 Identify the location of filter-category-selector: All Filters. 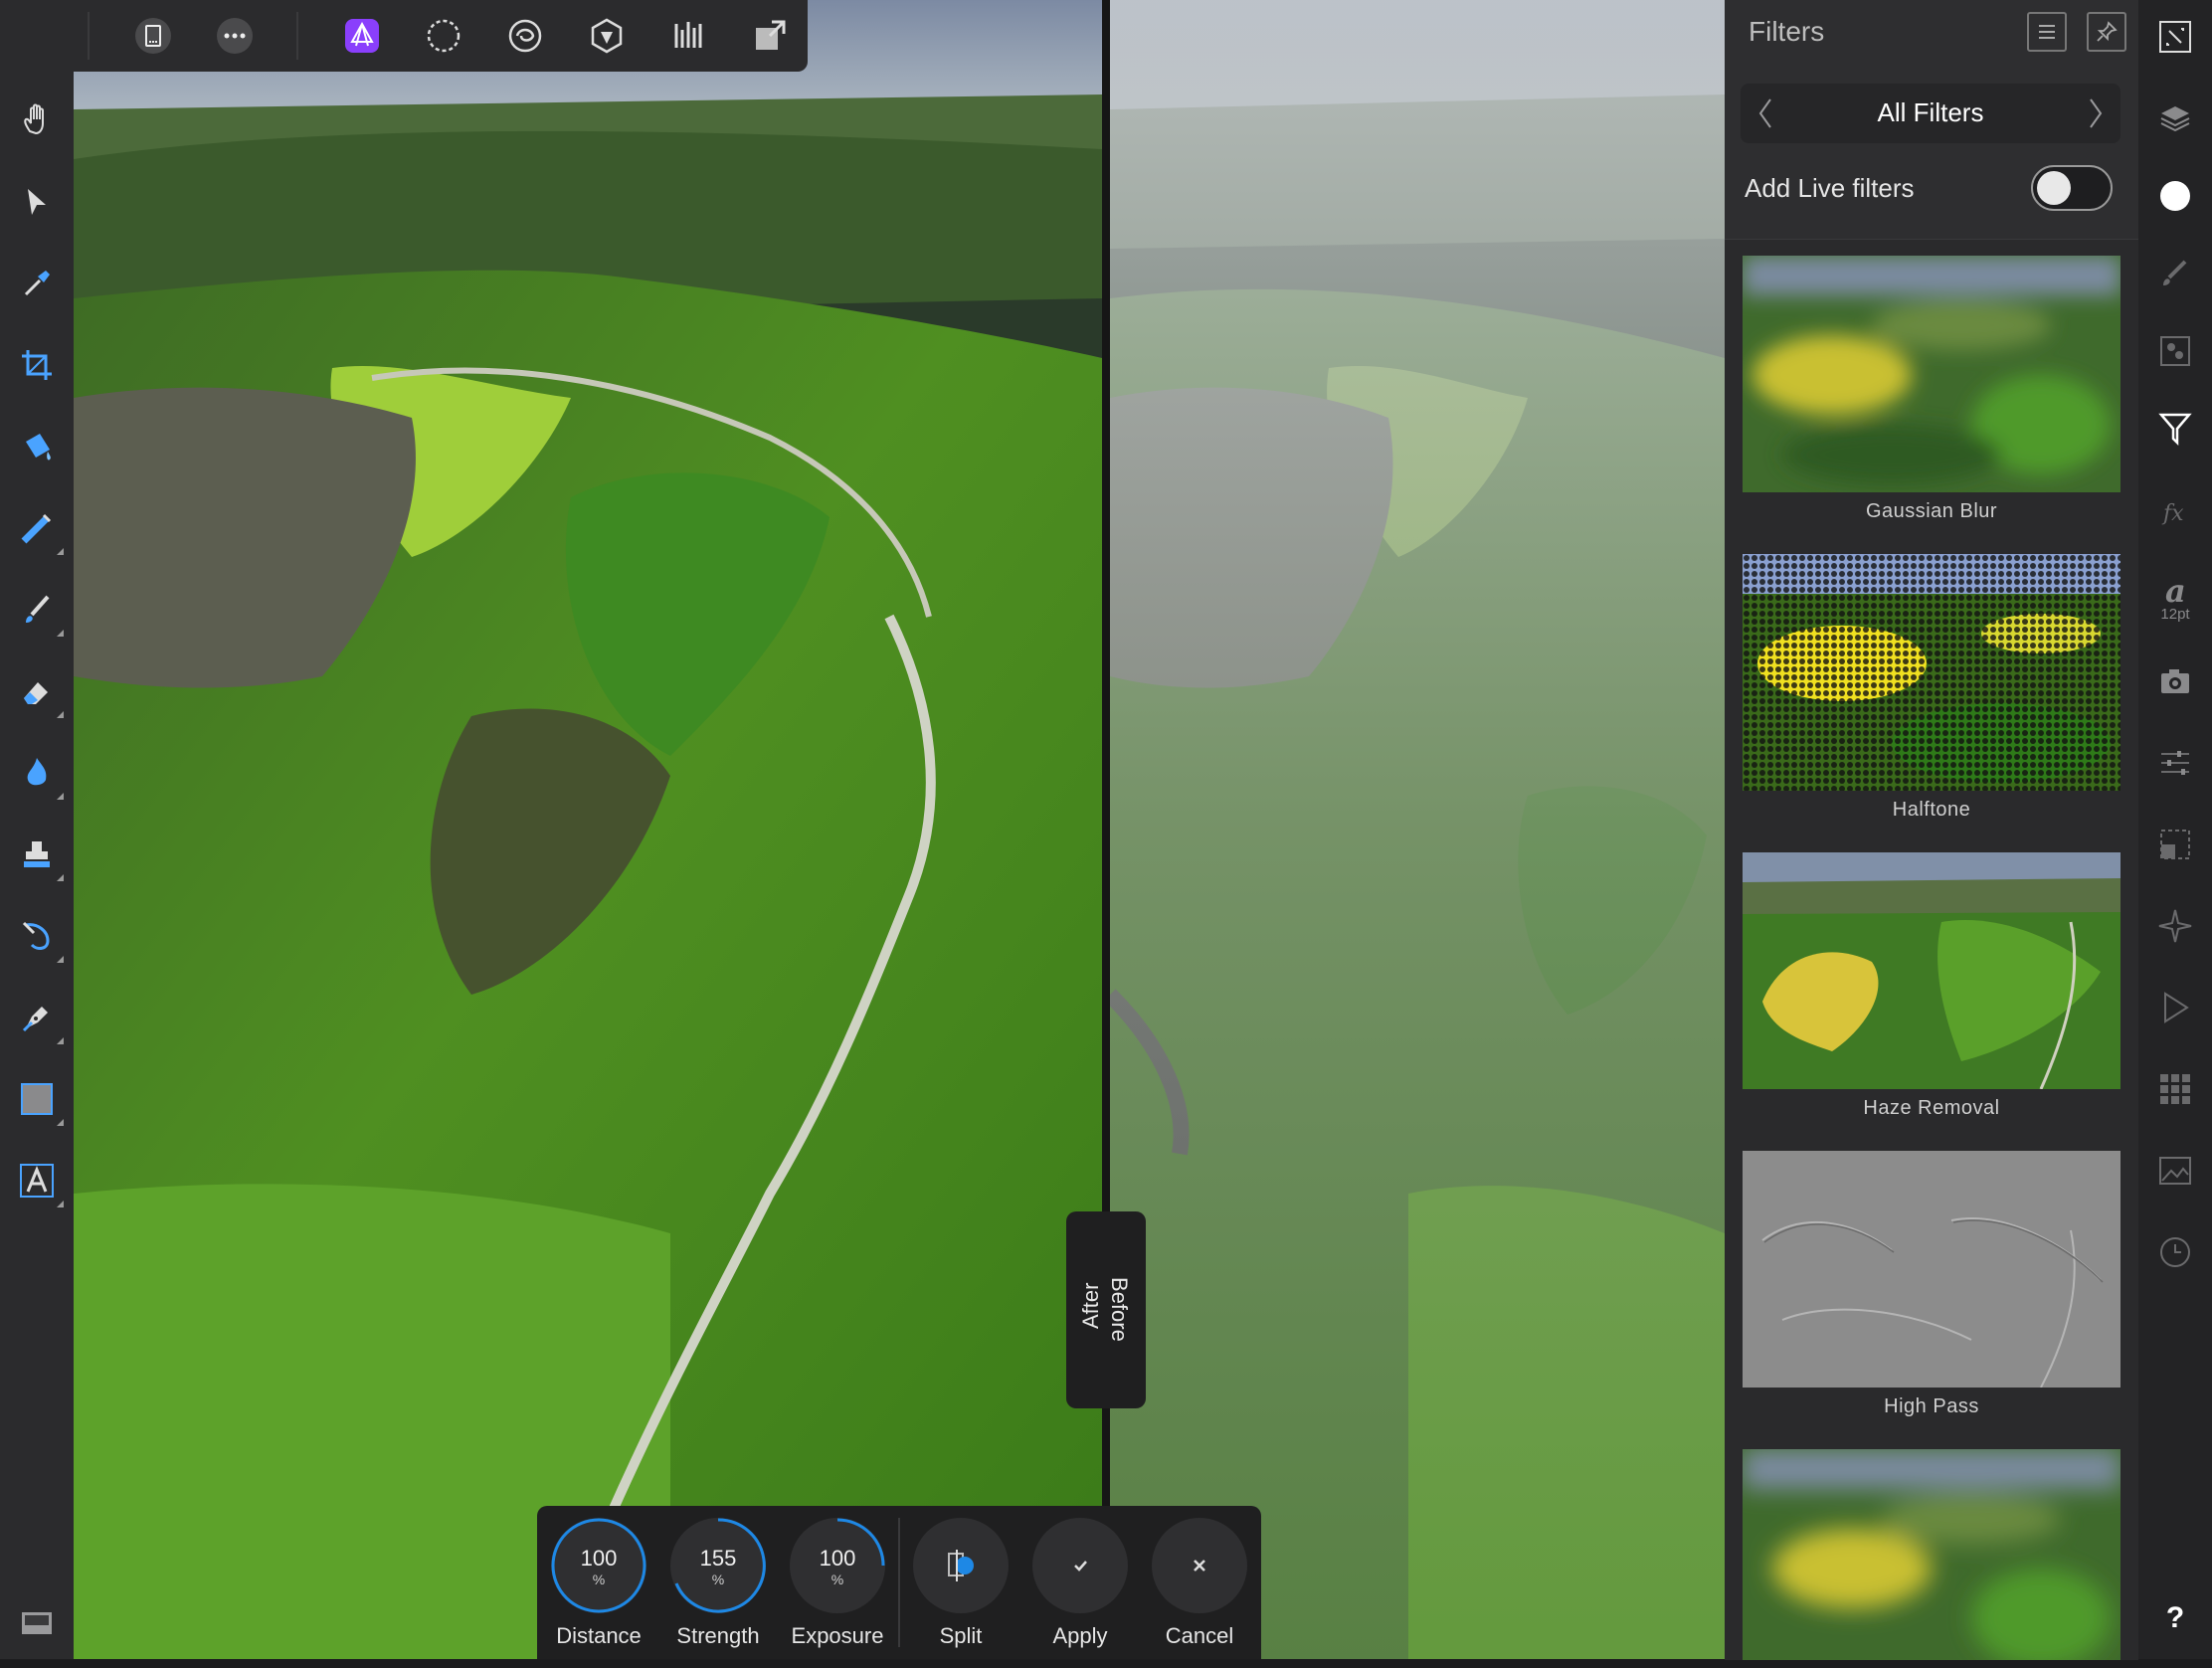
(1930, 113).